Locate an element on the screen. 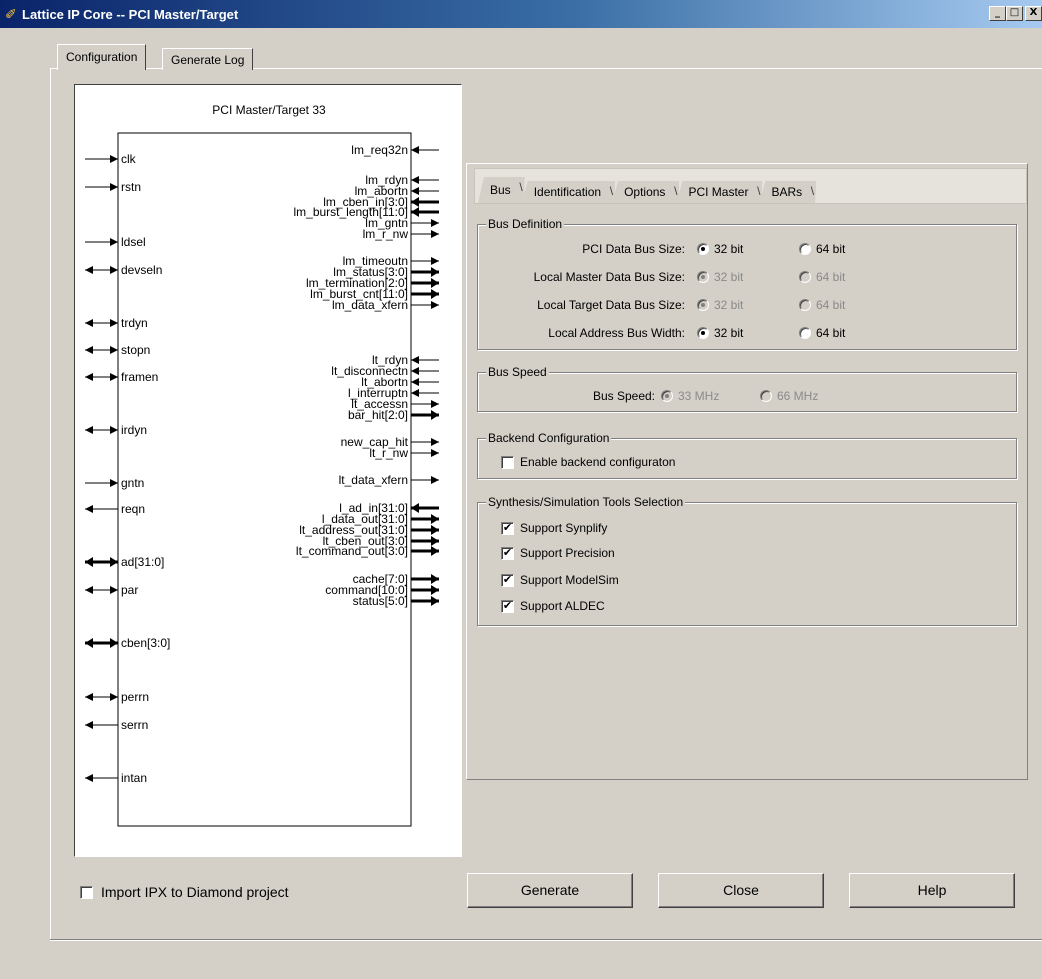  bus-speed-66-radio: 66 MHz is located at coordinates (789, 396).